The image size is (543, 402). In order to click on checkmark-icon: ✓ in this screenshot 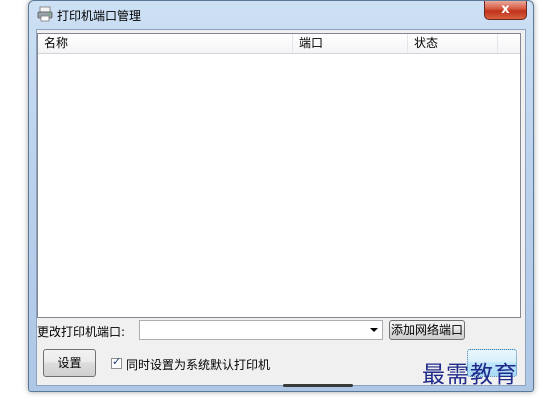, I will do `click(117, 361)`.